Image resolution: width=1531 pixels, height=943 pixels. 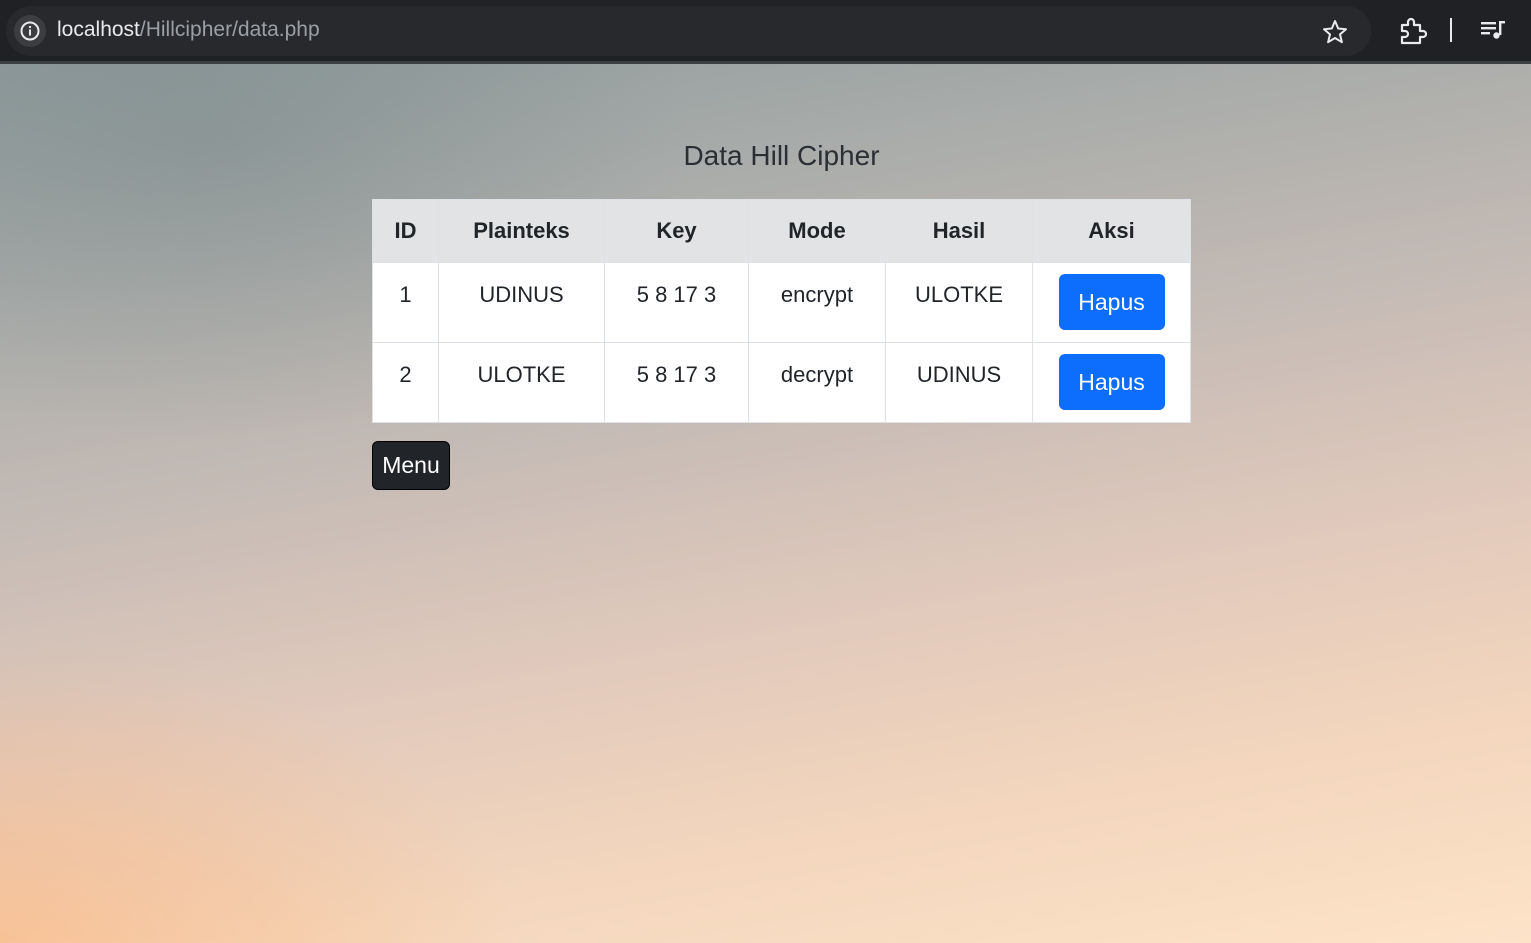 I want to click on column-header-key: Key, so click(x=676, y=231).